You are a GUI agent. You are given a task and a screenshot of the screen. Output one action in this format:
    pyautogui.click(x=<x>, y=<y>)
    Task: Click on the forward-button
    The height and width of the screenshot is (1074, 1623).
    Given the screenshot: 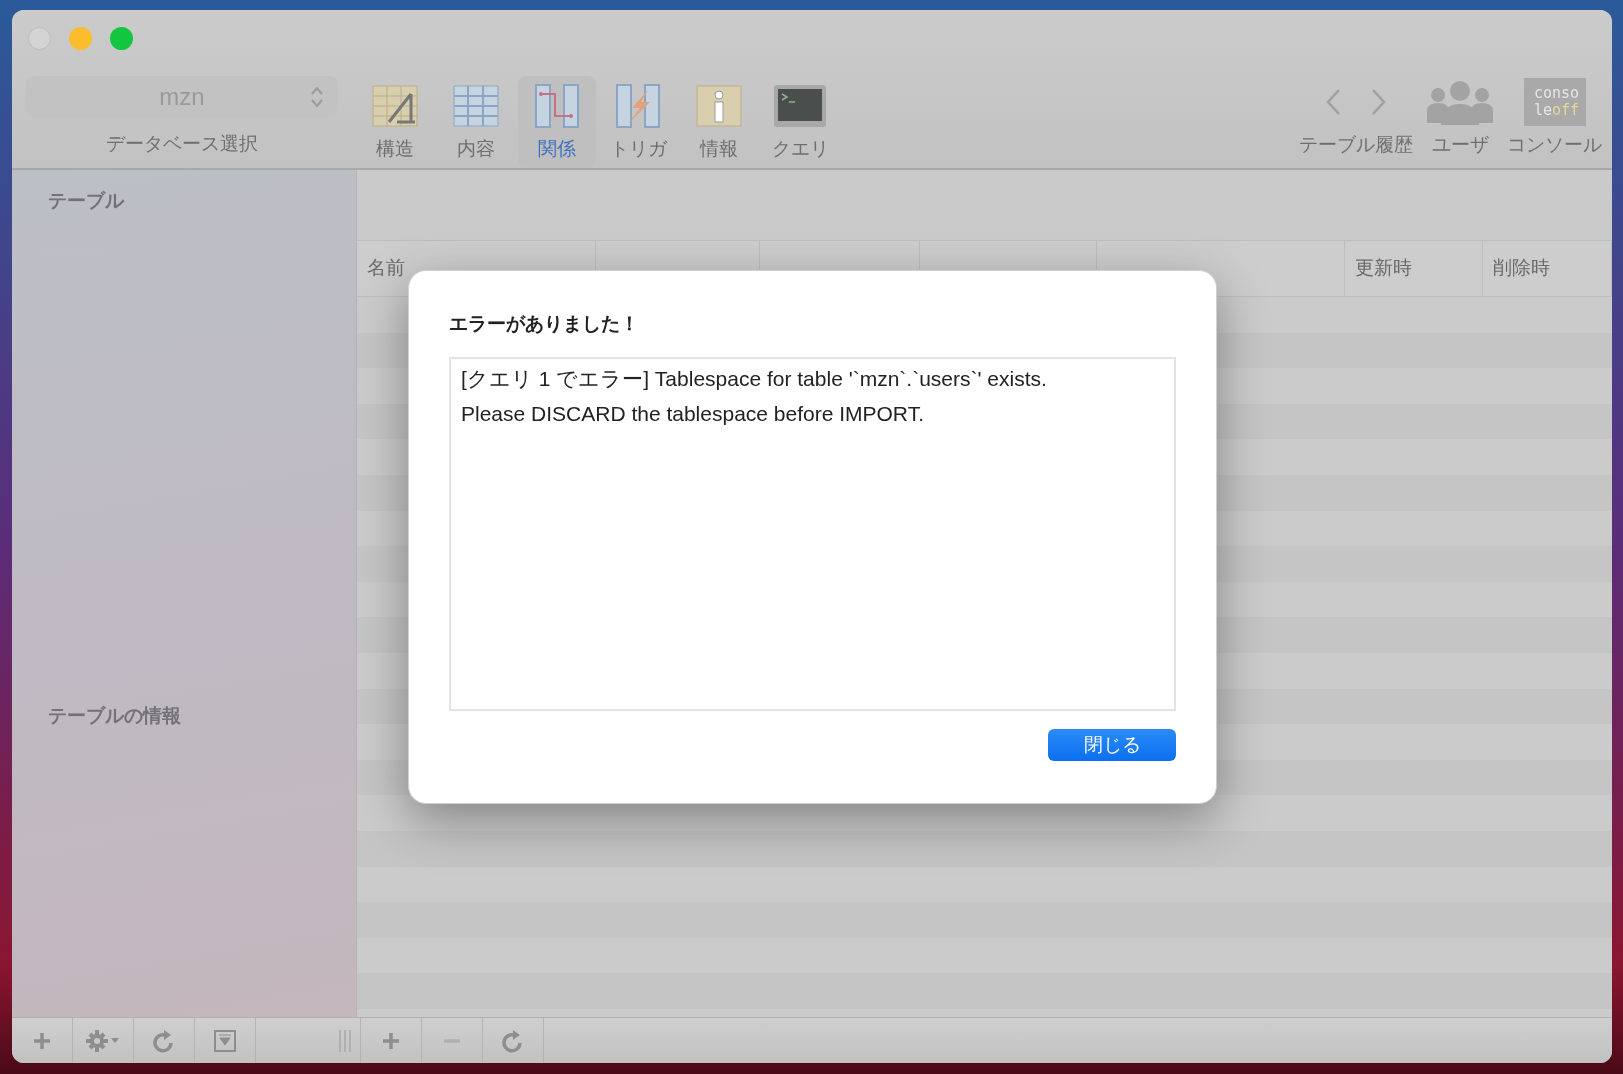 What is the action you would take?
    pyautogui.click(x=1379, y=102)
    